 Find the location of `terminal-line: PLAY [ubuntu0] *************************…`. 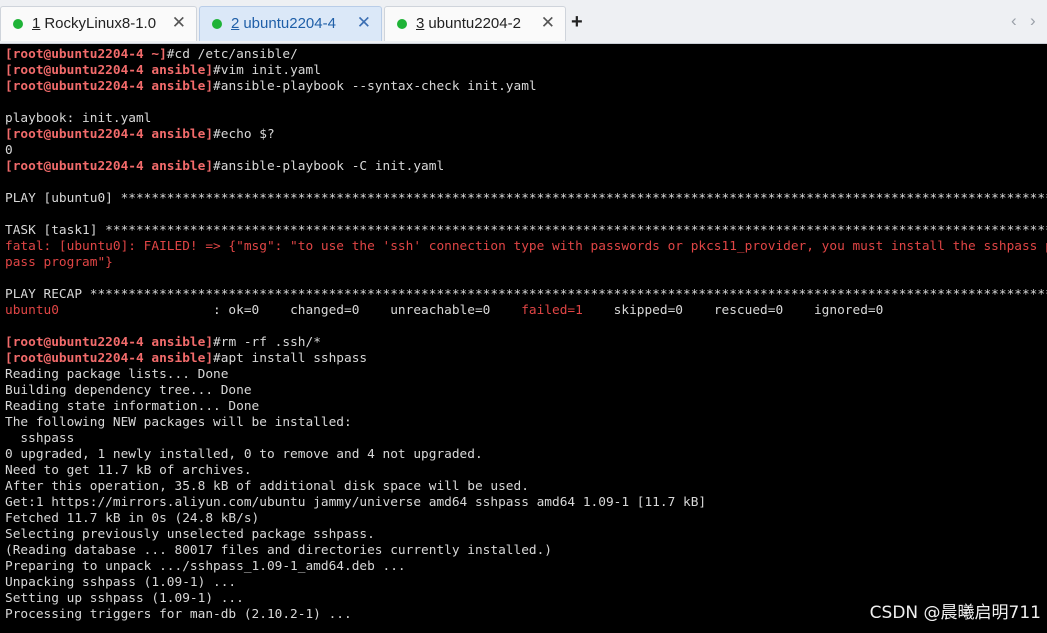

terminal-line: PLAY [ubuntu0] *************************… is located at coordinates (526, 199).